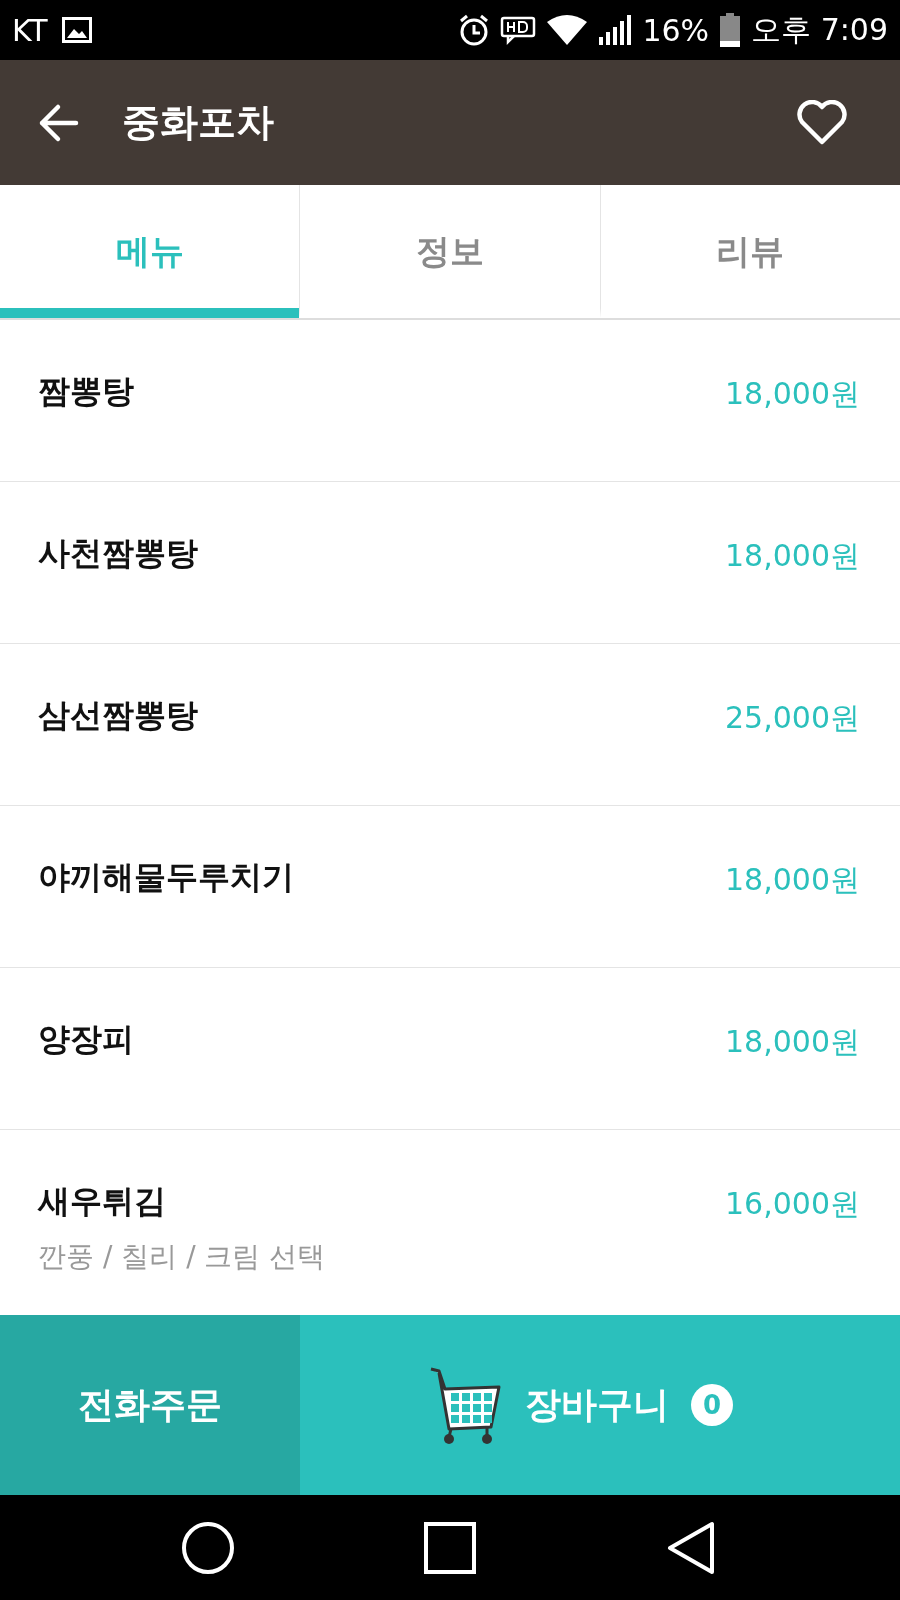 The image size is (900, 1600). Describe the element at coordinates (615, 30) in the screenshot. I see `signal-icon` at that location.